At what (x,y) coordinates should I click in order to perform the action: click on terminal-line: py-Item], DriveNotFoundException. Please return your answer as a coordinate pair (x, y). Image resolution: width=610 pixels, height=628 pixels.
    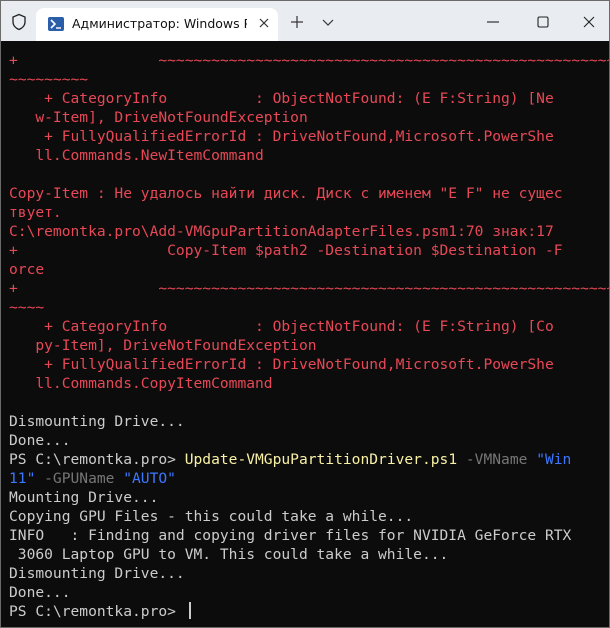
    Looking at the image, I should click on (163, 345).